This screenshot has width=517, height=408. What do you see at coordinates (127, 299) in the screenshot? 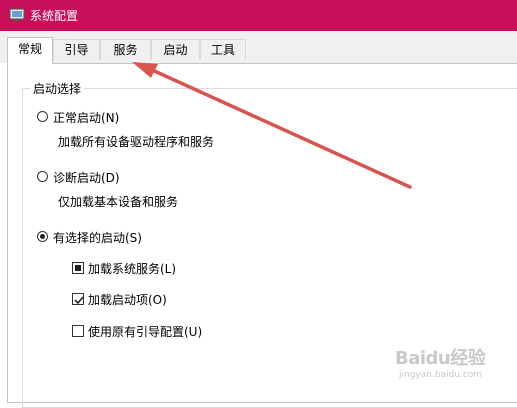
I see `load-startup-items-label: 加载启动项(O)` at bounding box center [127, 299].